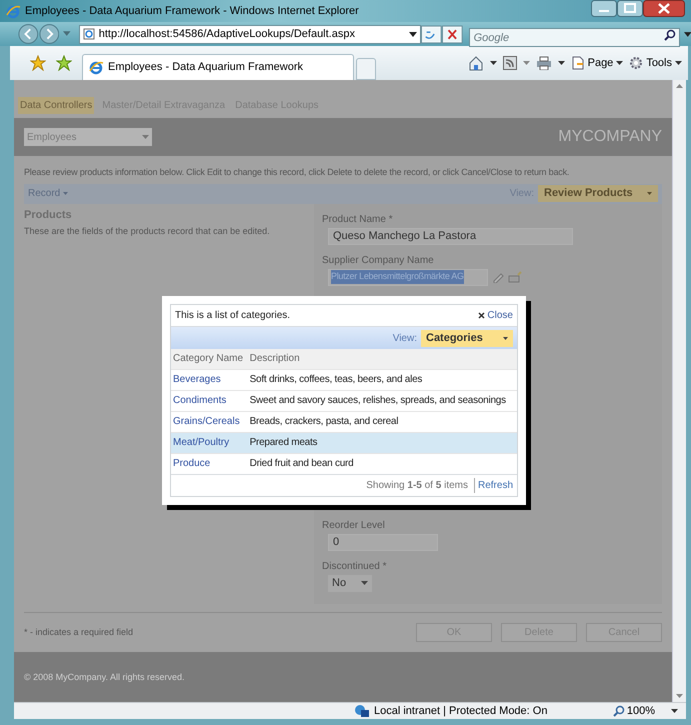 The width and height of the screenshot is (691, 725). Describe the element at coordinates (382, 379) in the screenshot. I see `table-cell: Soft drinks, coffees, teas, beers, and ales` at that location.